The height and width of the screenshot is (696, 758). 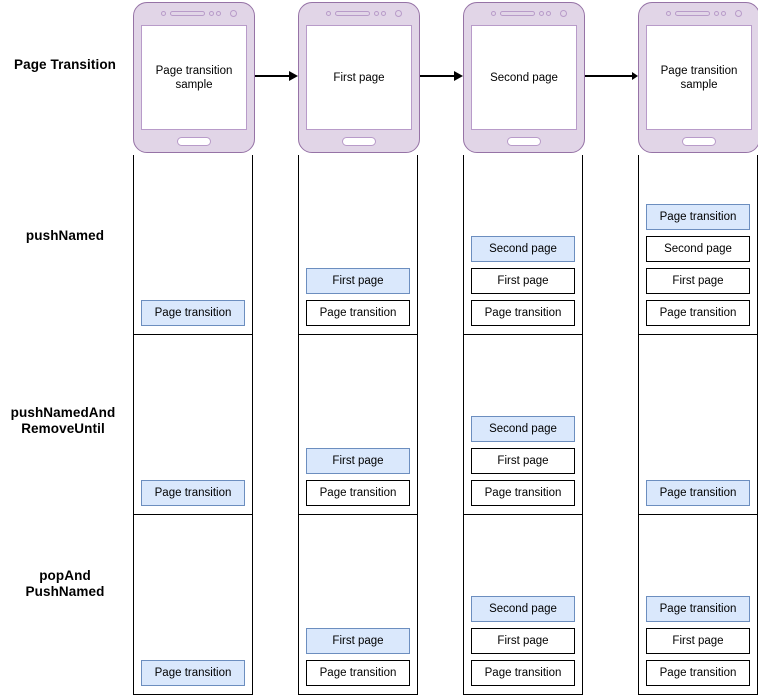 I want to click on phone-mockup-0: Page transition sample, so click(x=194, y=77).